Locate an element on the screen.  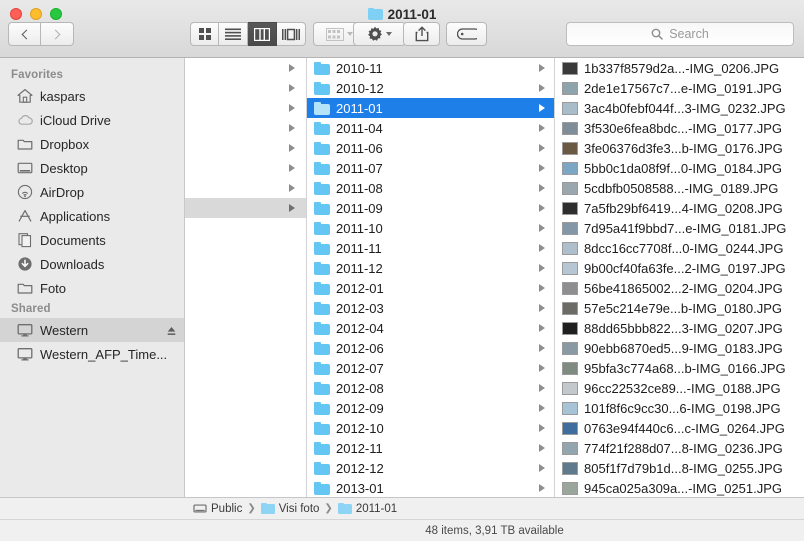
tag-button is located at coordinates (466, 34).